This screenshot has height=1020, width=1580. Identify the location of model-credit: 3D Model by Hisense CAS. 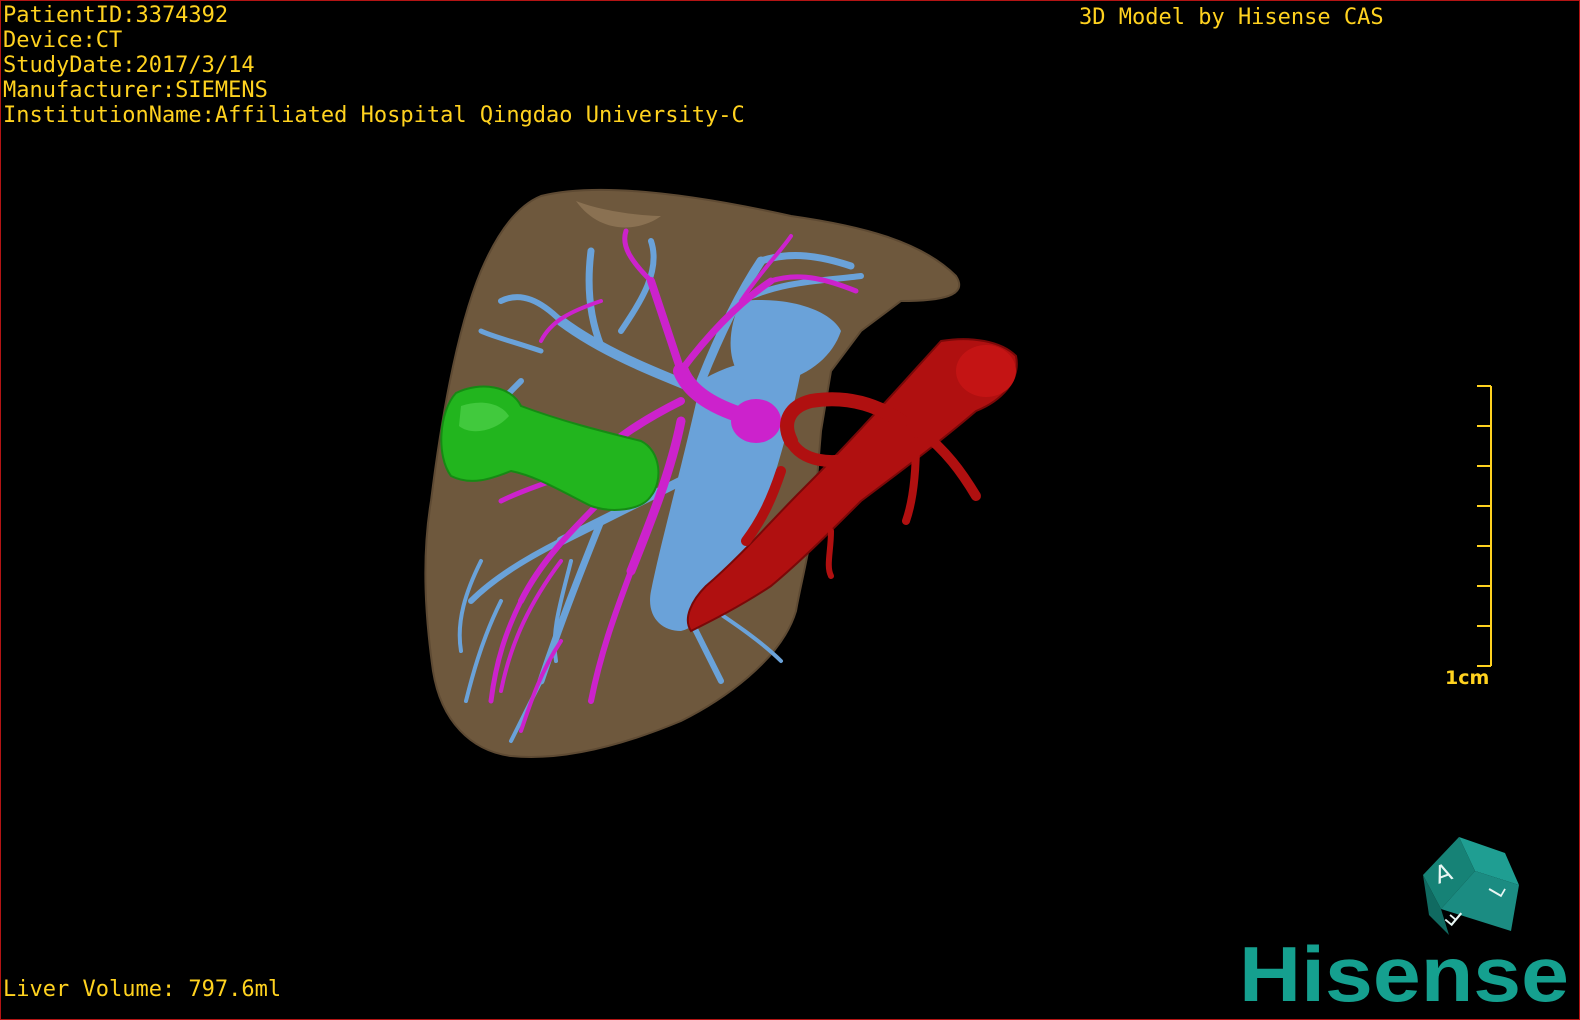
(1231, 17).